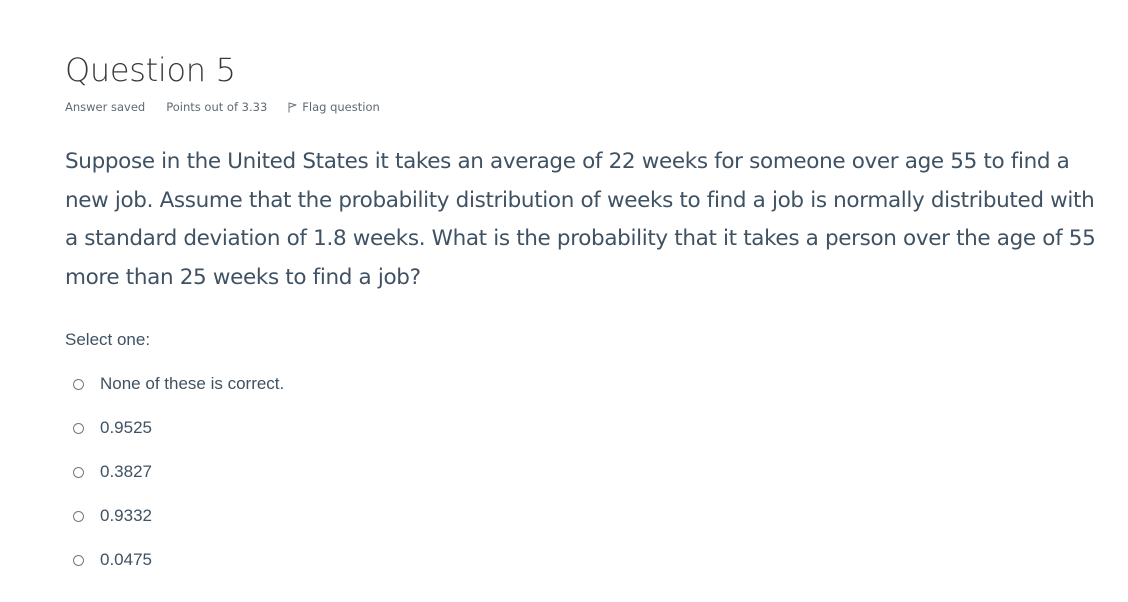 Image resolution: width=1128 pixels, height=602 pixels. What do you see at coordinates (177, 560) in the screenshot?
I see `answer-option-5: 0.0475` at bounding box center [177, 560].